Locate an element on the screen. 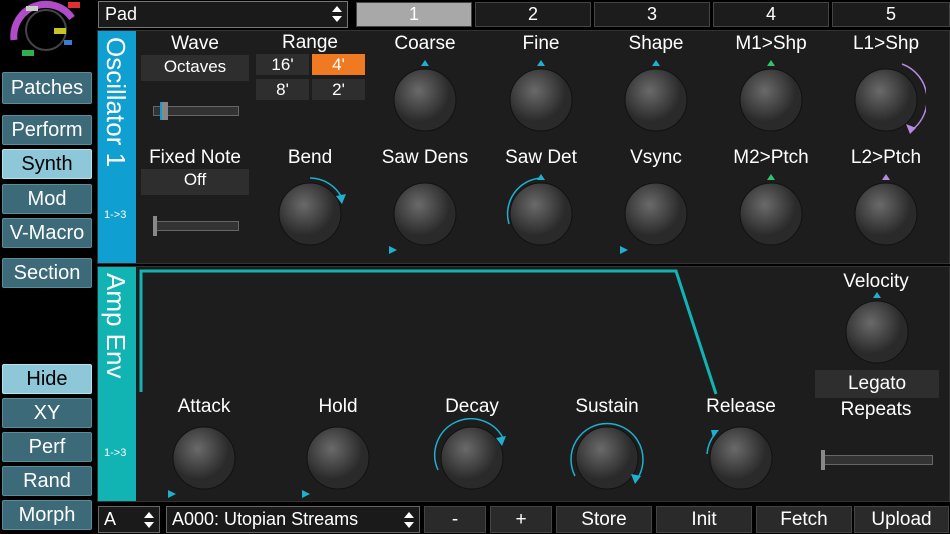 The image size is (950, 534). sidebar-xy-button: XY is located at coordinates (47, 413).